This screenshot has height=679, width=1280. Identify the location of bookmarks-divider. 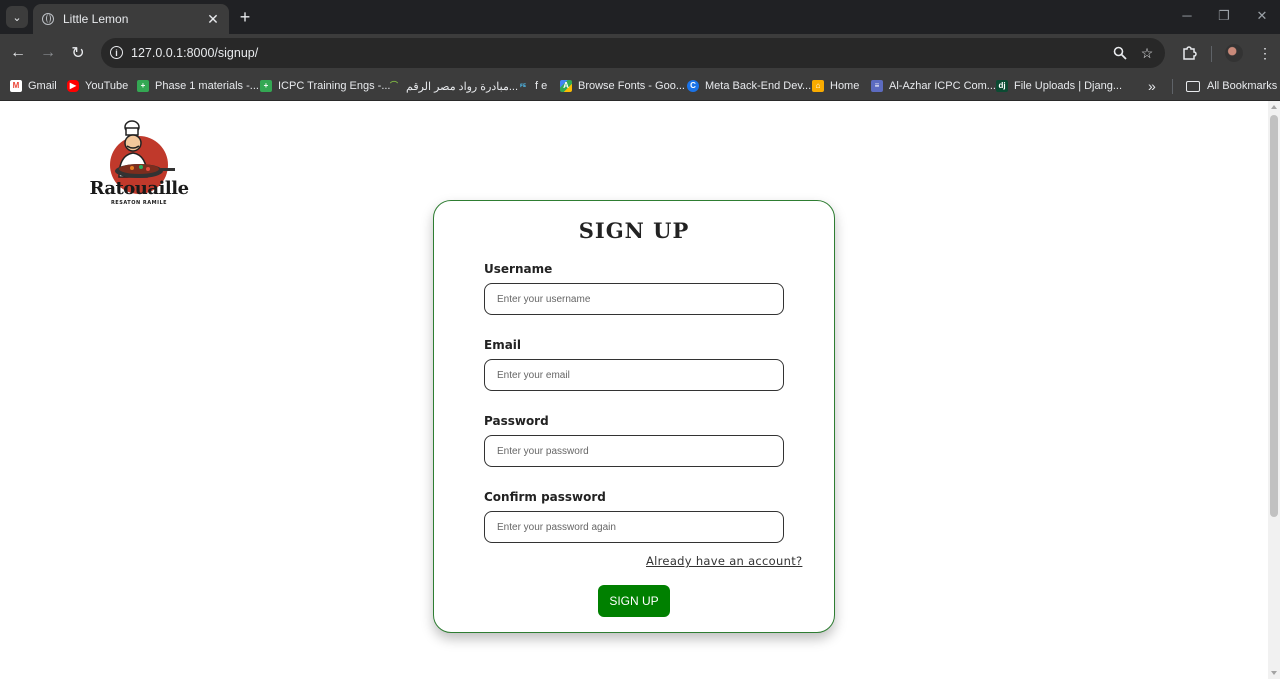
(1172, 86).